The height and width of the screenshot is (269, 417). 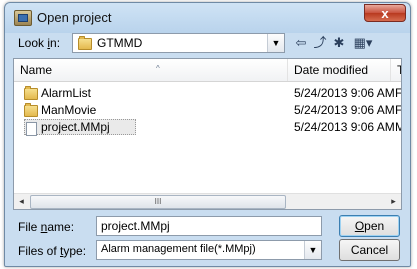 What do you see at coordinates (339, 43) in the screenshot?
I see `new-folder-icon: ✱` at bounding box center [339, 43].